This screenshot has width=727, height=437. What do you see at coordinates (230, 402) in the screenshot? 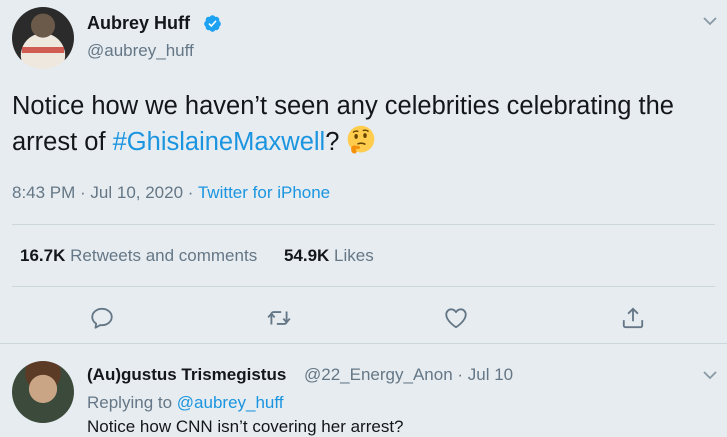
I see `replying-to-link: @aubrey_huff` at bounding box center [230, 402].